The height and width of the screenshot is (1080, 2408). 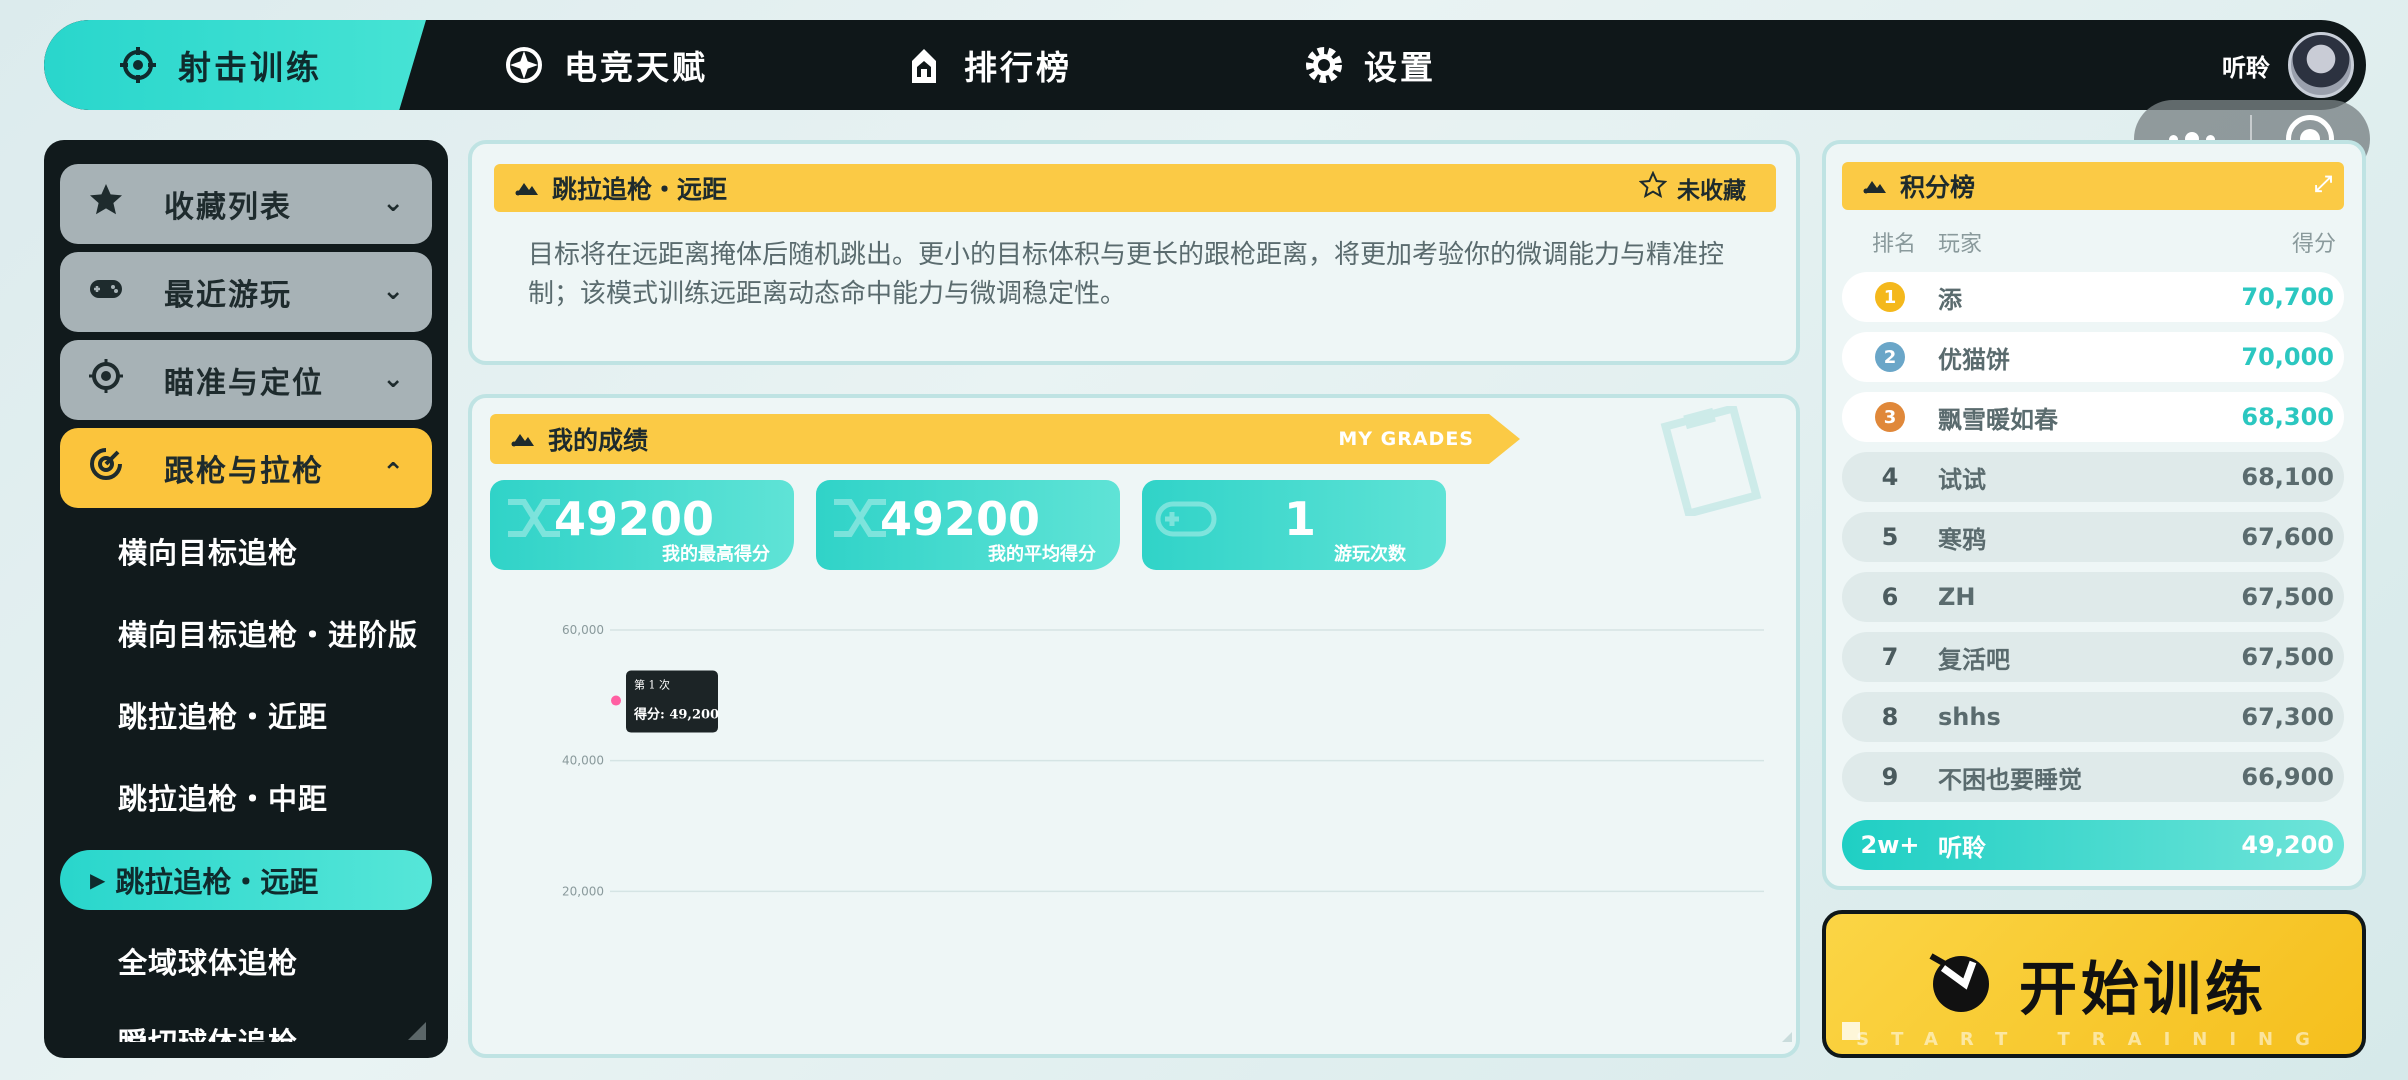 I want to click on resize-corner-icon, so click(x=1787, y=1037).